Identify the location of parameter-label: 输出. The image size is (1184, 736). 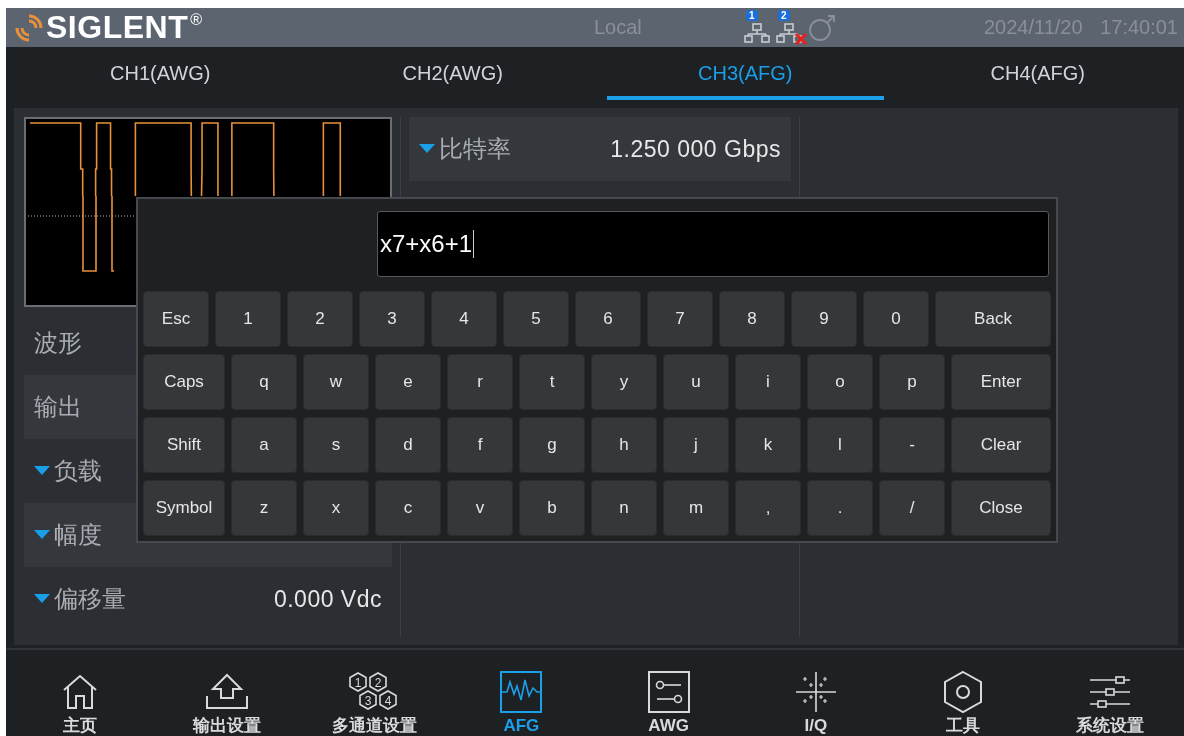
(58, 407).